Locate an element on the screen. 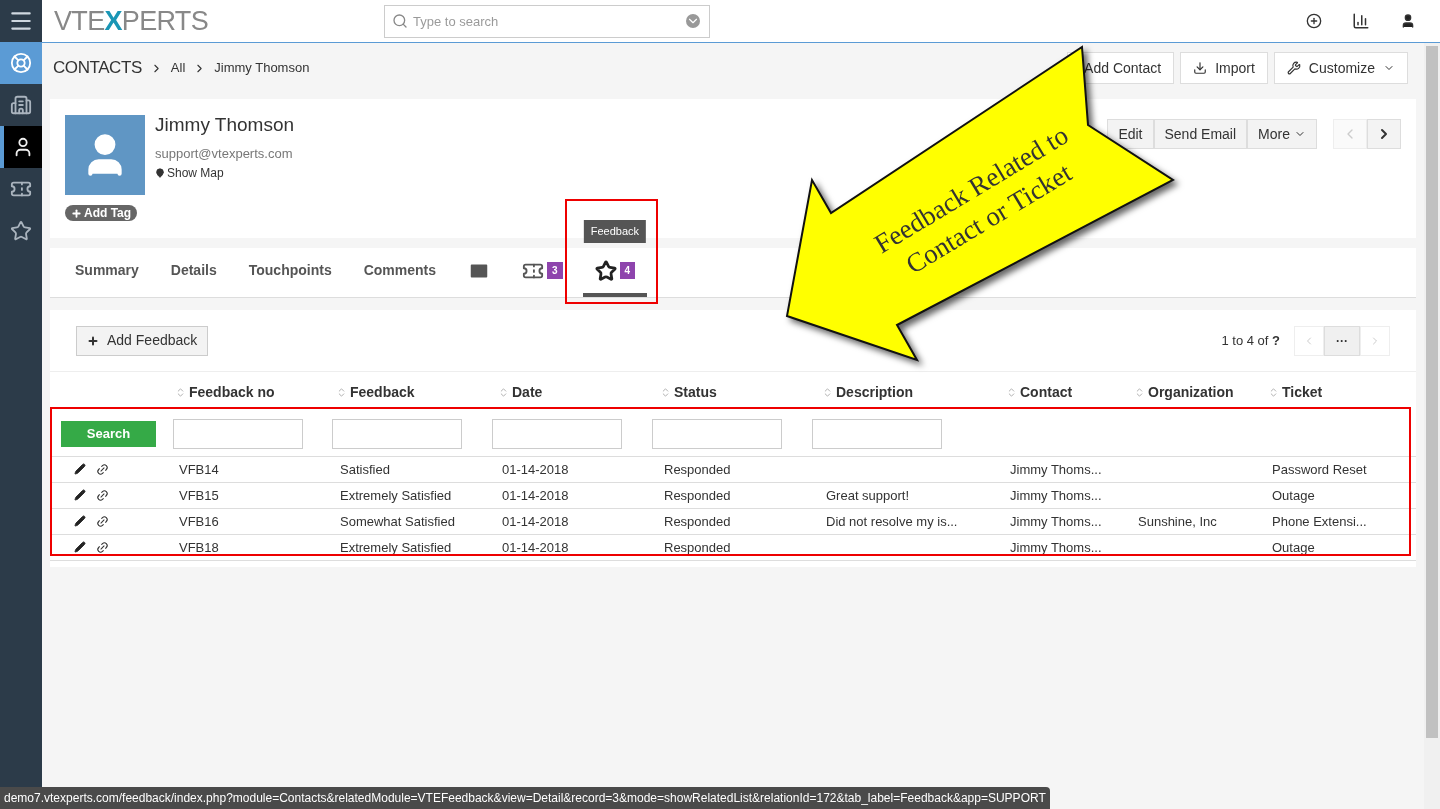 This screenshot has width=1440, height=809. table-cell: Satisfied is located at coordinates (365, 469).